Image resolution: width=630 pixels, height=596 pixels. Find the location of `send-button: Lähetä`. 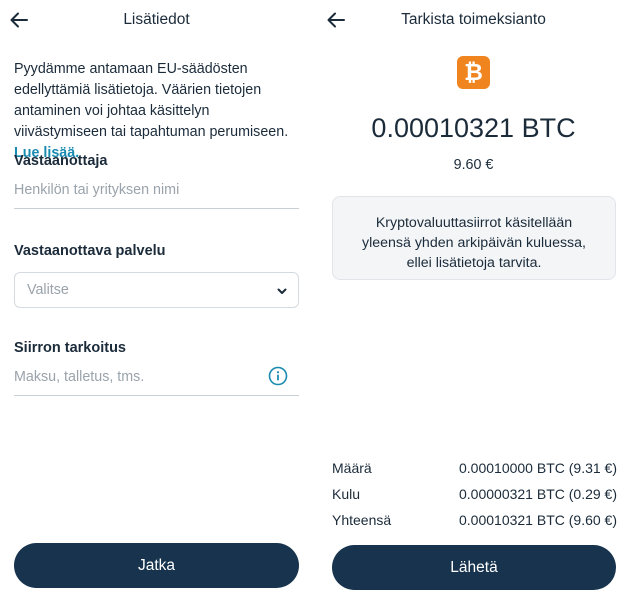

send-button: Lähetä is located at coordinates (474, 567).